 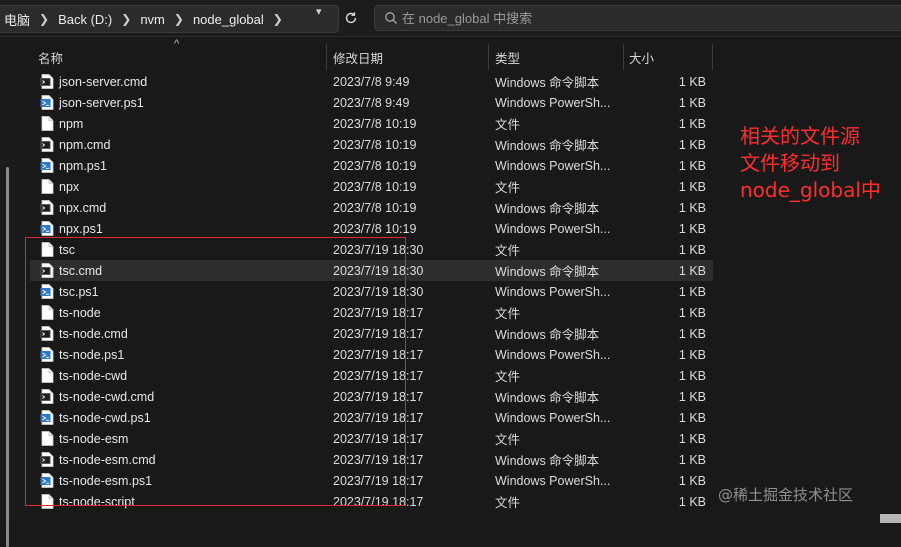 I want to click on column-size-label: 大小, so click(x=642, y=58).